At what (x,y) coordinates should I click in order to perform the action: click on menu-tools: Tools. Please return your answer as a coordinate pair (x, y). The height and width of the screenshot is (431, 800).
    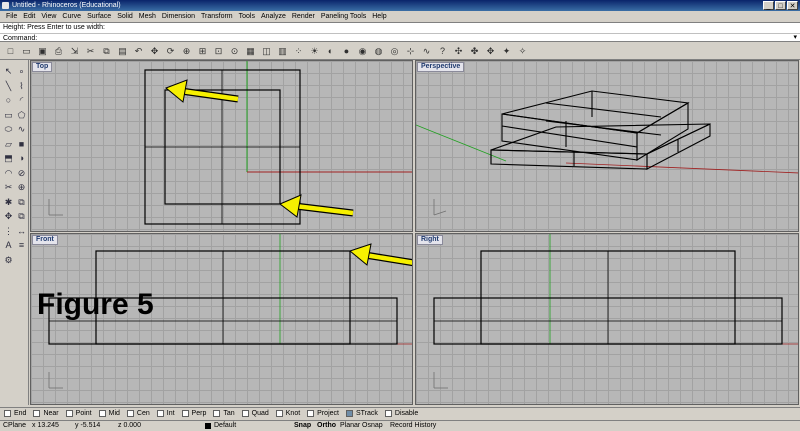
    Looking at the image, I should click on (247, 16).